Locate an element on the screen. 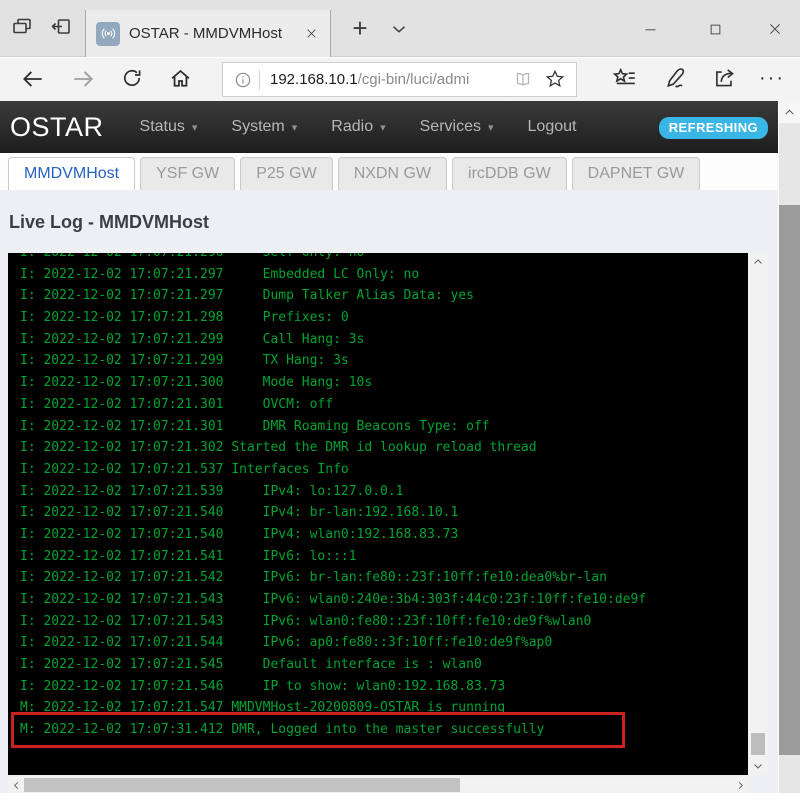  more-icon: ··· is located at coordinates (772, 78).